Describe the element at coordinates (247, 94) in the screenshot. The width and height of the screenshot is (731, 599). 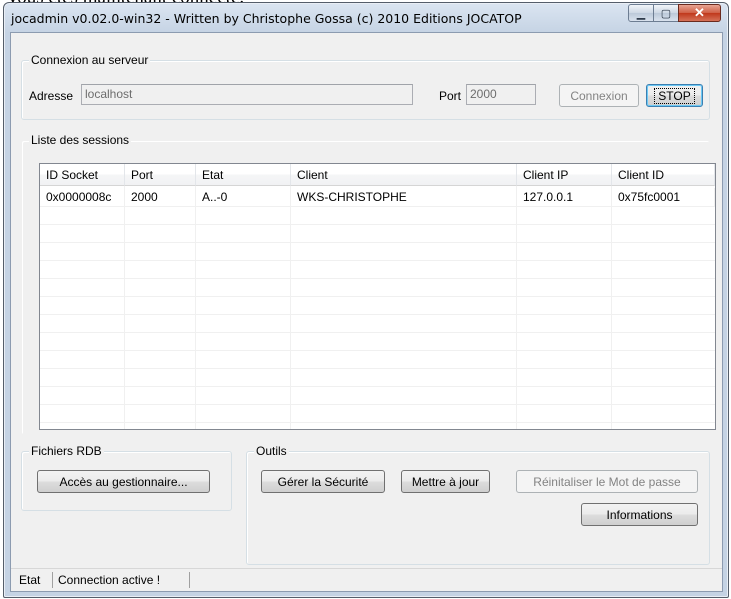
I see `address-input: localhost` at that location.